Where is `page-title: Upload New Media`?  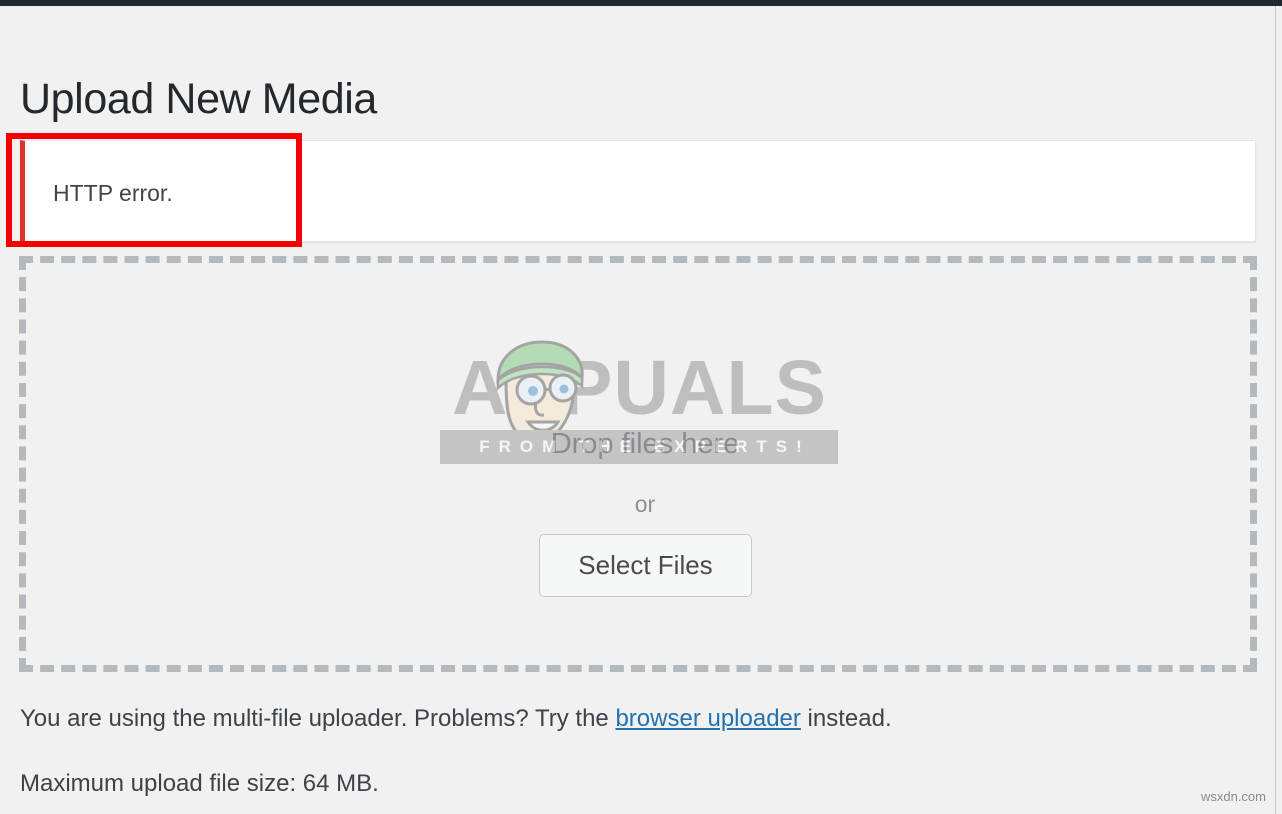 page-title: Upload New Media is located at coordinates (198, 98).